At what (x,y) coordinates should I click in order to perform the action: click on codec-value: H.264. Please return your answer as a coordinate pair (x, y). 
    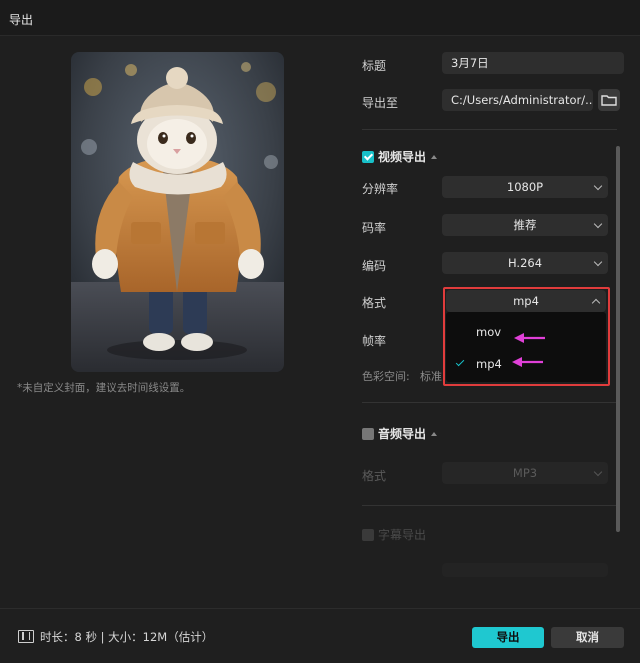
    Looking at the image, I should click on (525, 263).